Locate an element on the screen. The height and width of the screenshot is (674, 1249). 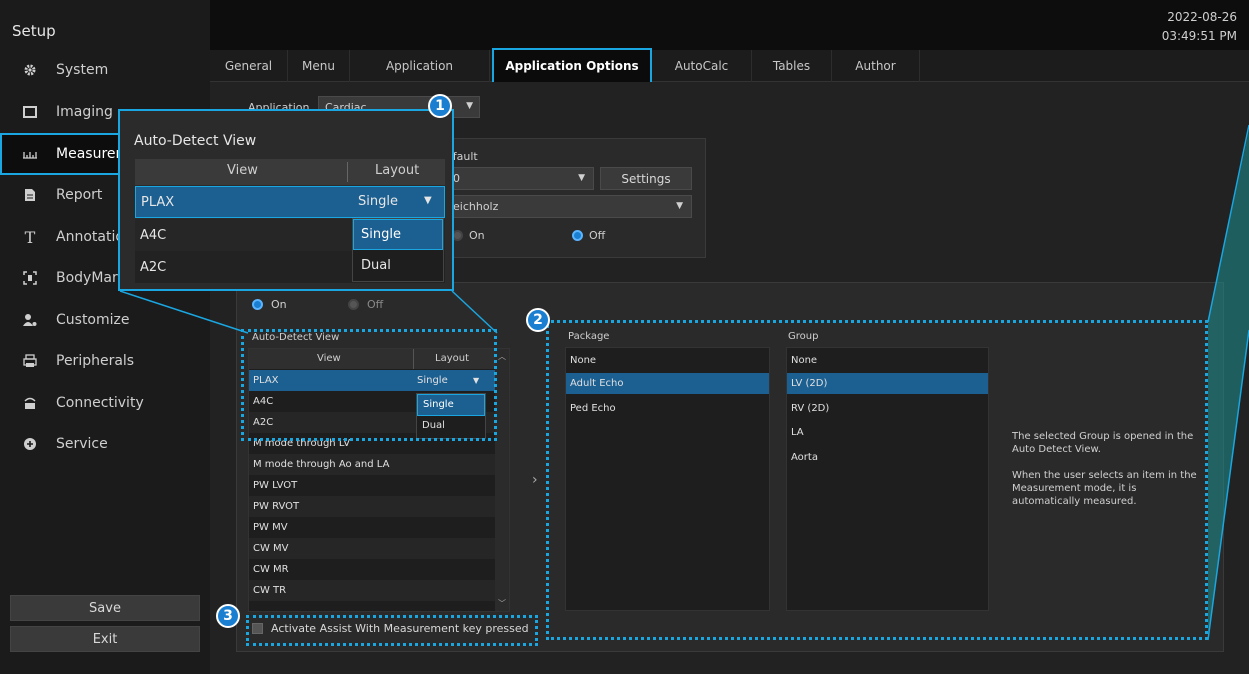
popup-row-plax: PLAX Single ▼ is located at coordinates (290, 202).